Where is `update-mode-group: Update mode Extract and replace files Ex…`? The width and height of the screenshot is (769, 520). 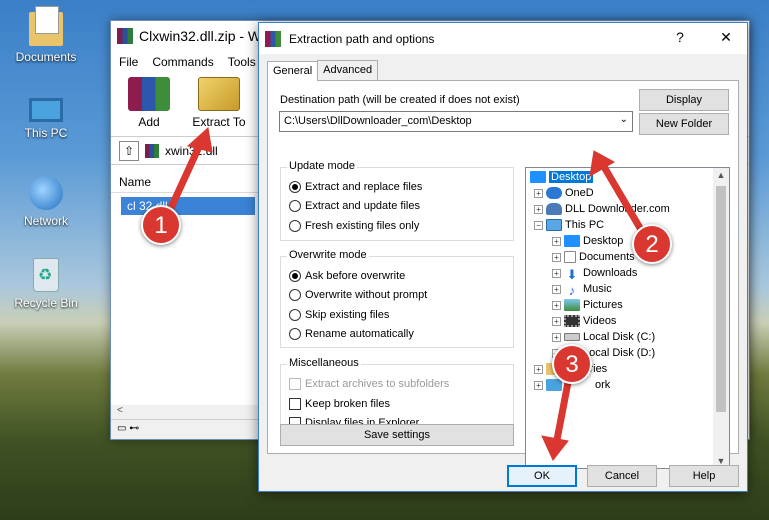 update-mode-group: Update mode Extract and replace files Ex… is located at coordinates (397, 200).